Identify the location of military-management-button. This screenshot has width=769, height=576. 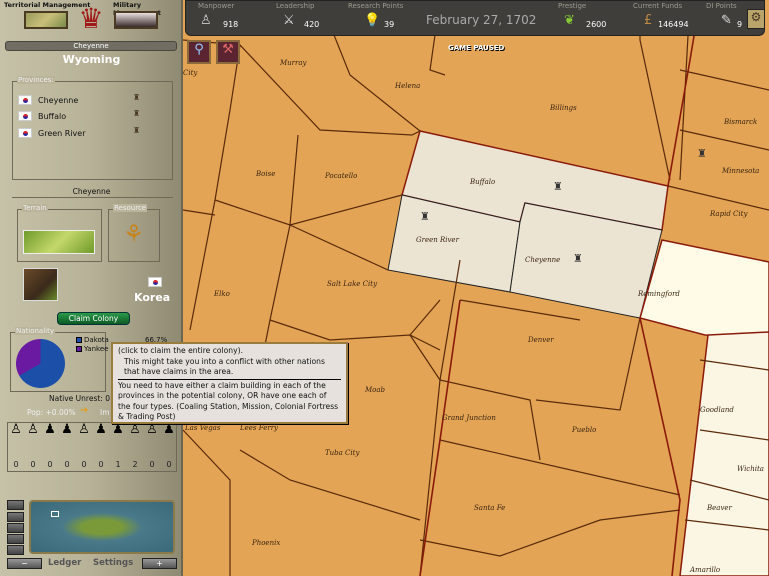
(136, 20).